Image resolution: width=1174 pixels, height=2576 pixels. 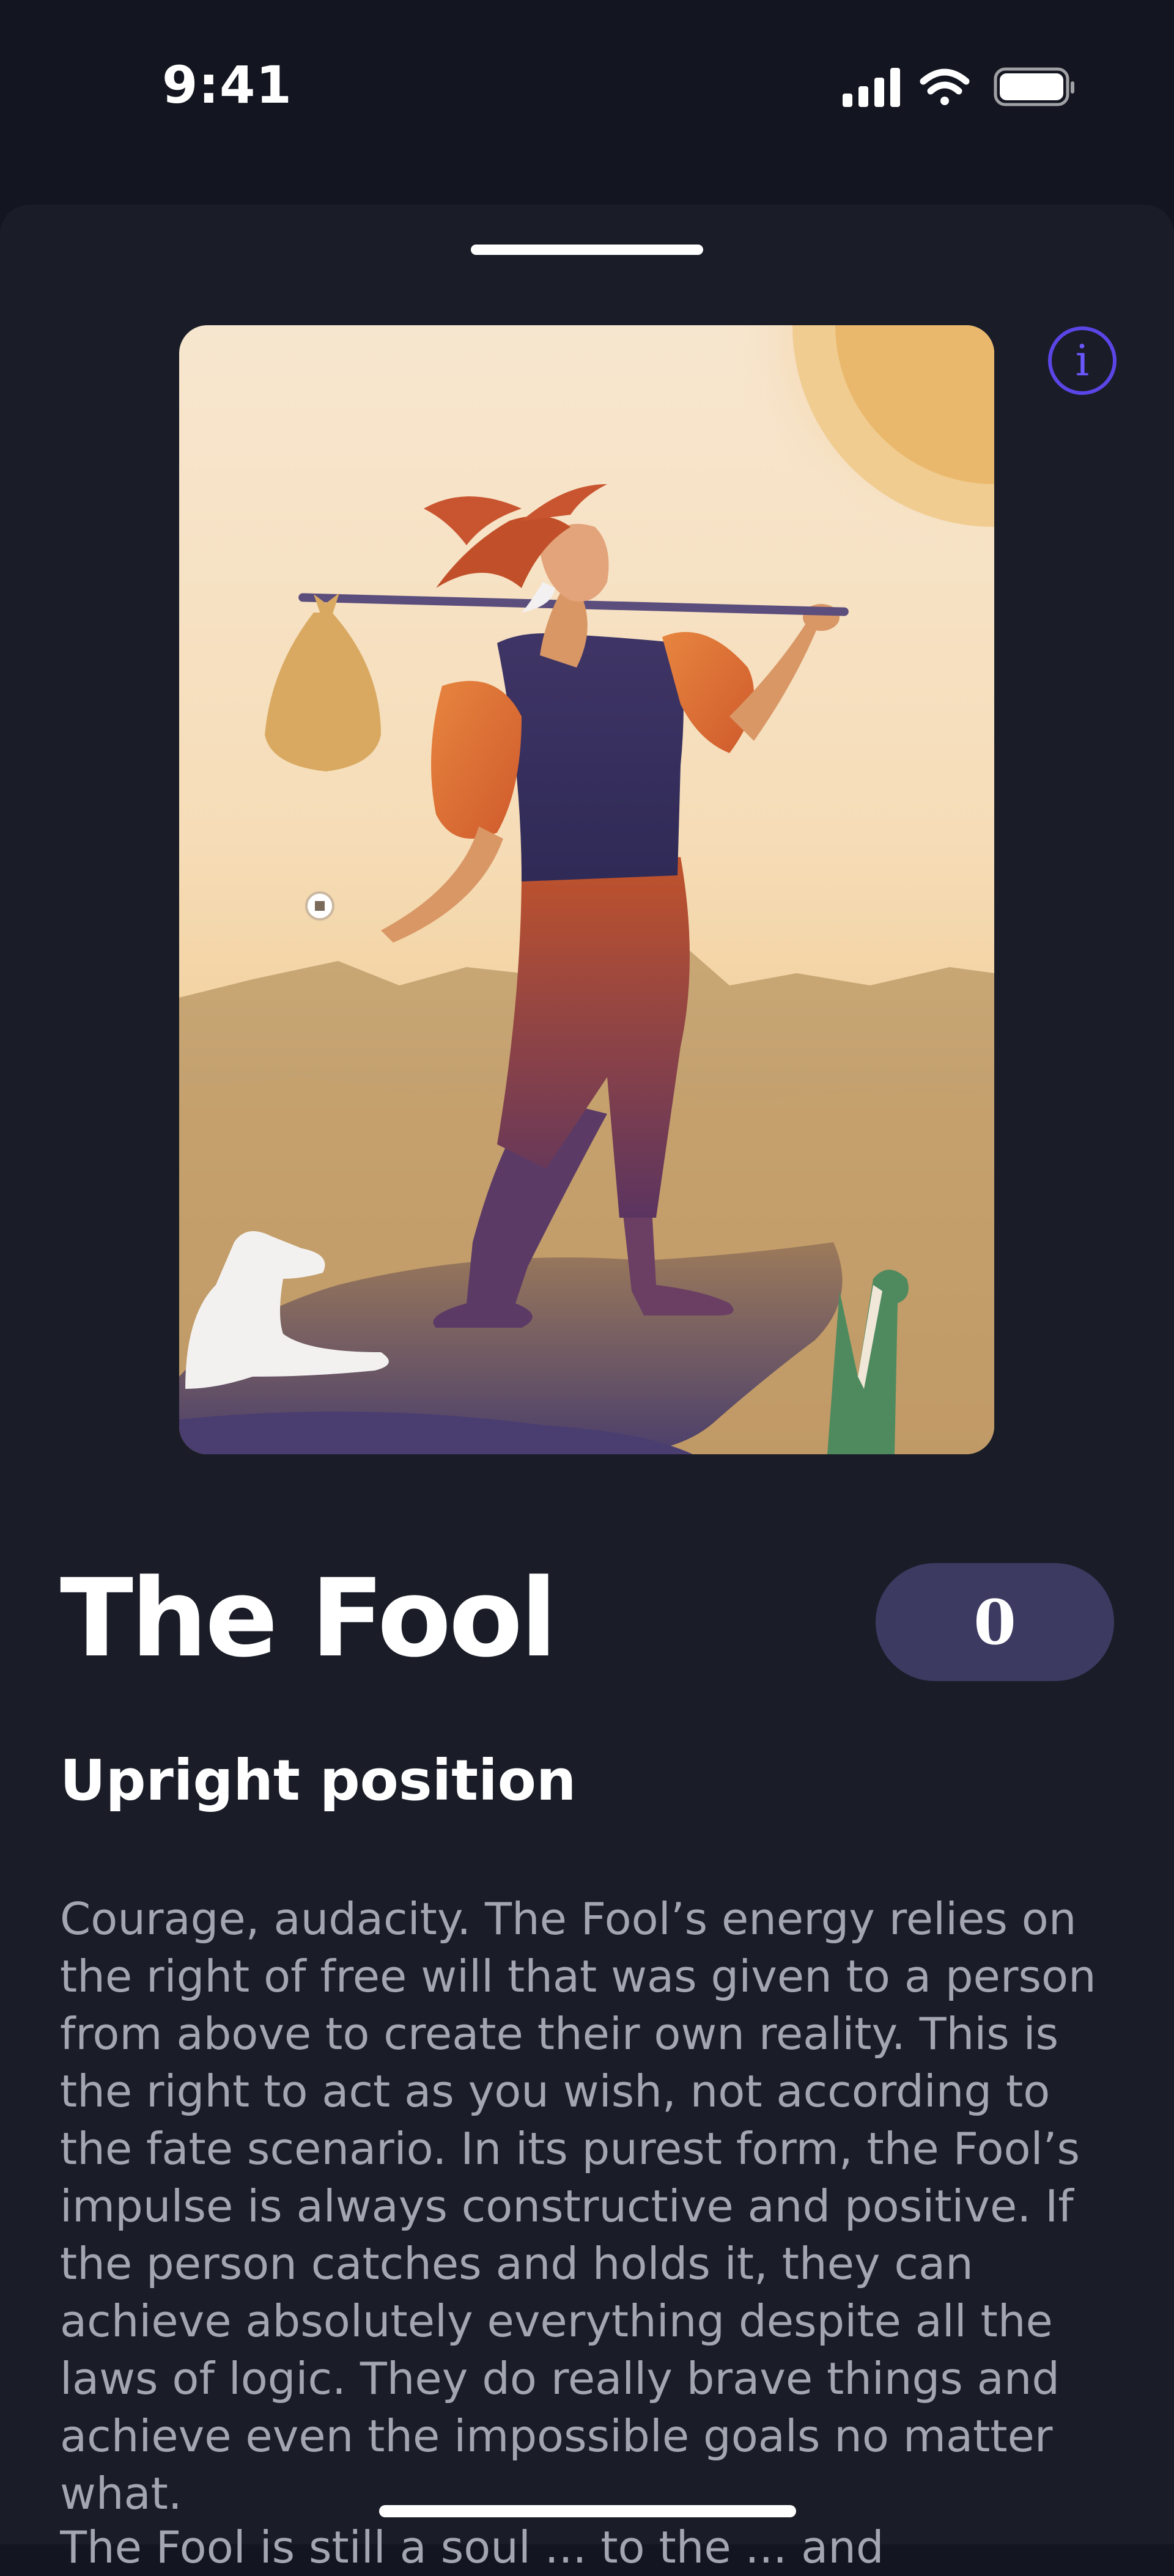 What do you see at coordinates (995, 1622) in the screenshot?
I see `card-number-badge: 0` at bounding box center [995, 1622].